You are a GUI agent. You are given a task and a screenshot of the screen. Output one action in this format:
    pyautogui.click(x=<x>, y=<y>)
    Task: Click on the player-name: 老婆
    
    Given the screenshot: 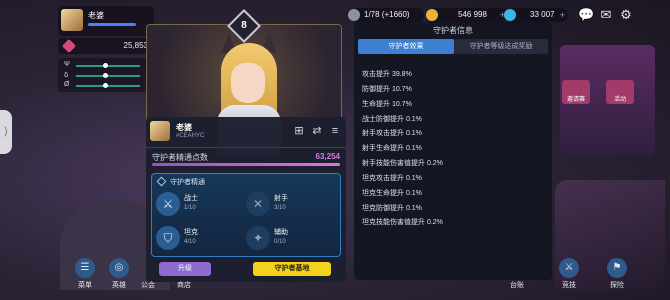 What is the action you would take?
    pyautogui.click(x=96, y=15)
    